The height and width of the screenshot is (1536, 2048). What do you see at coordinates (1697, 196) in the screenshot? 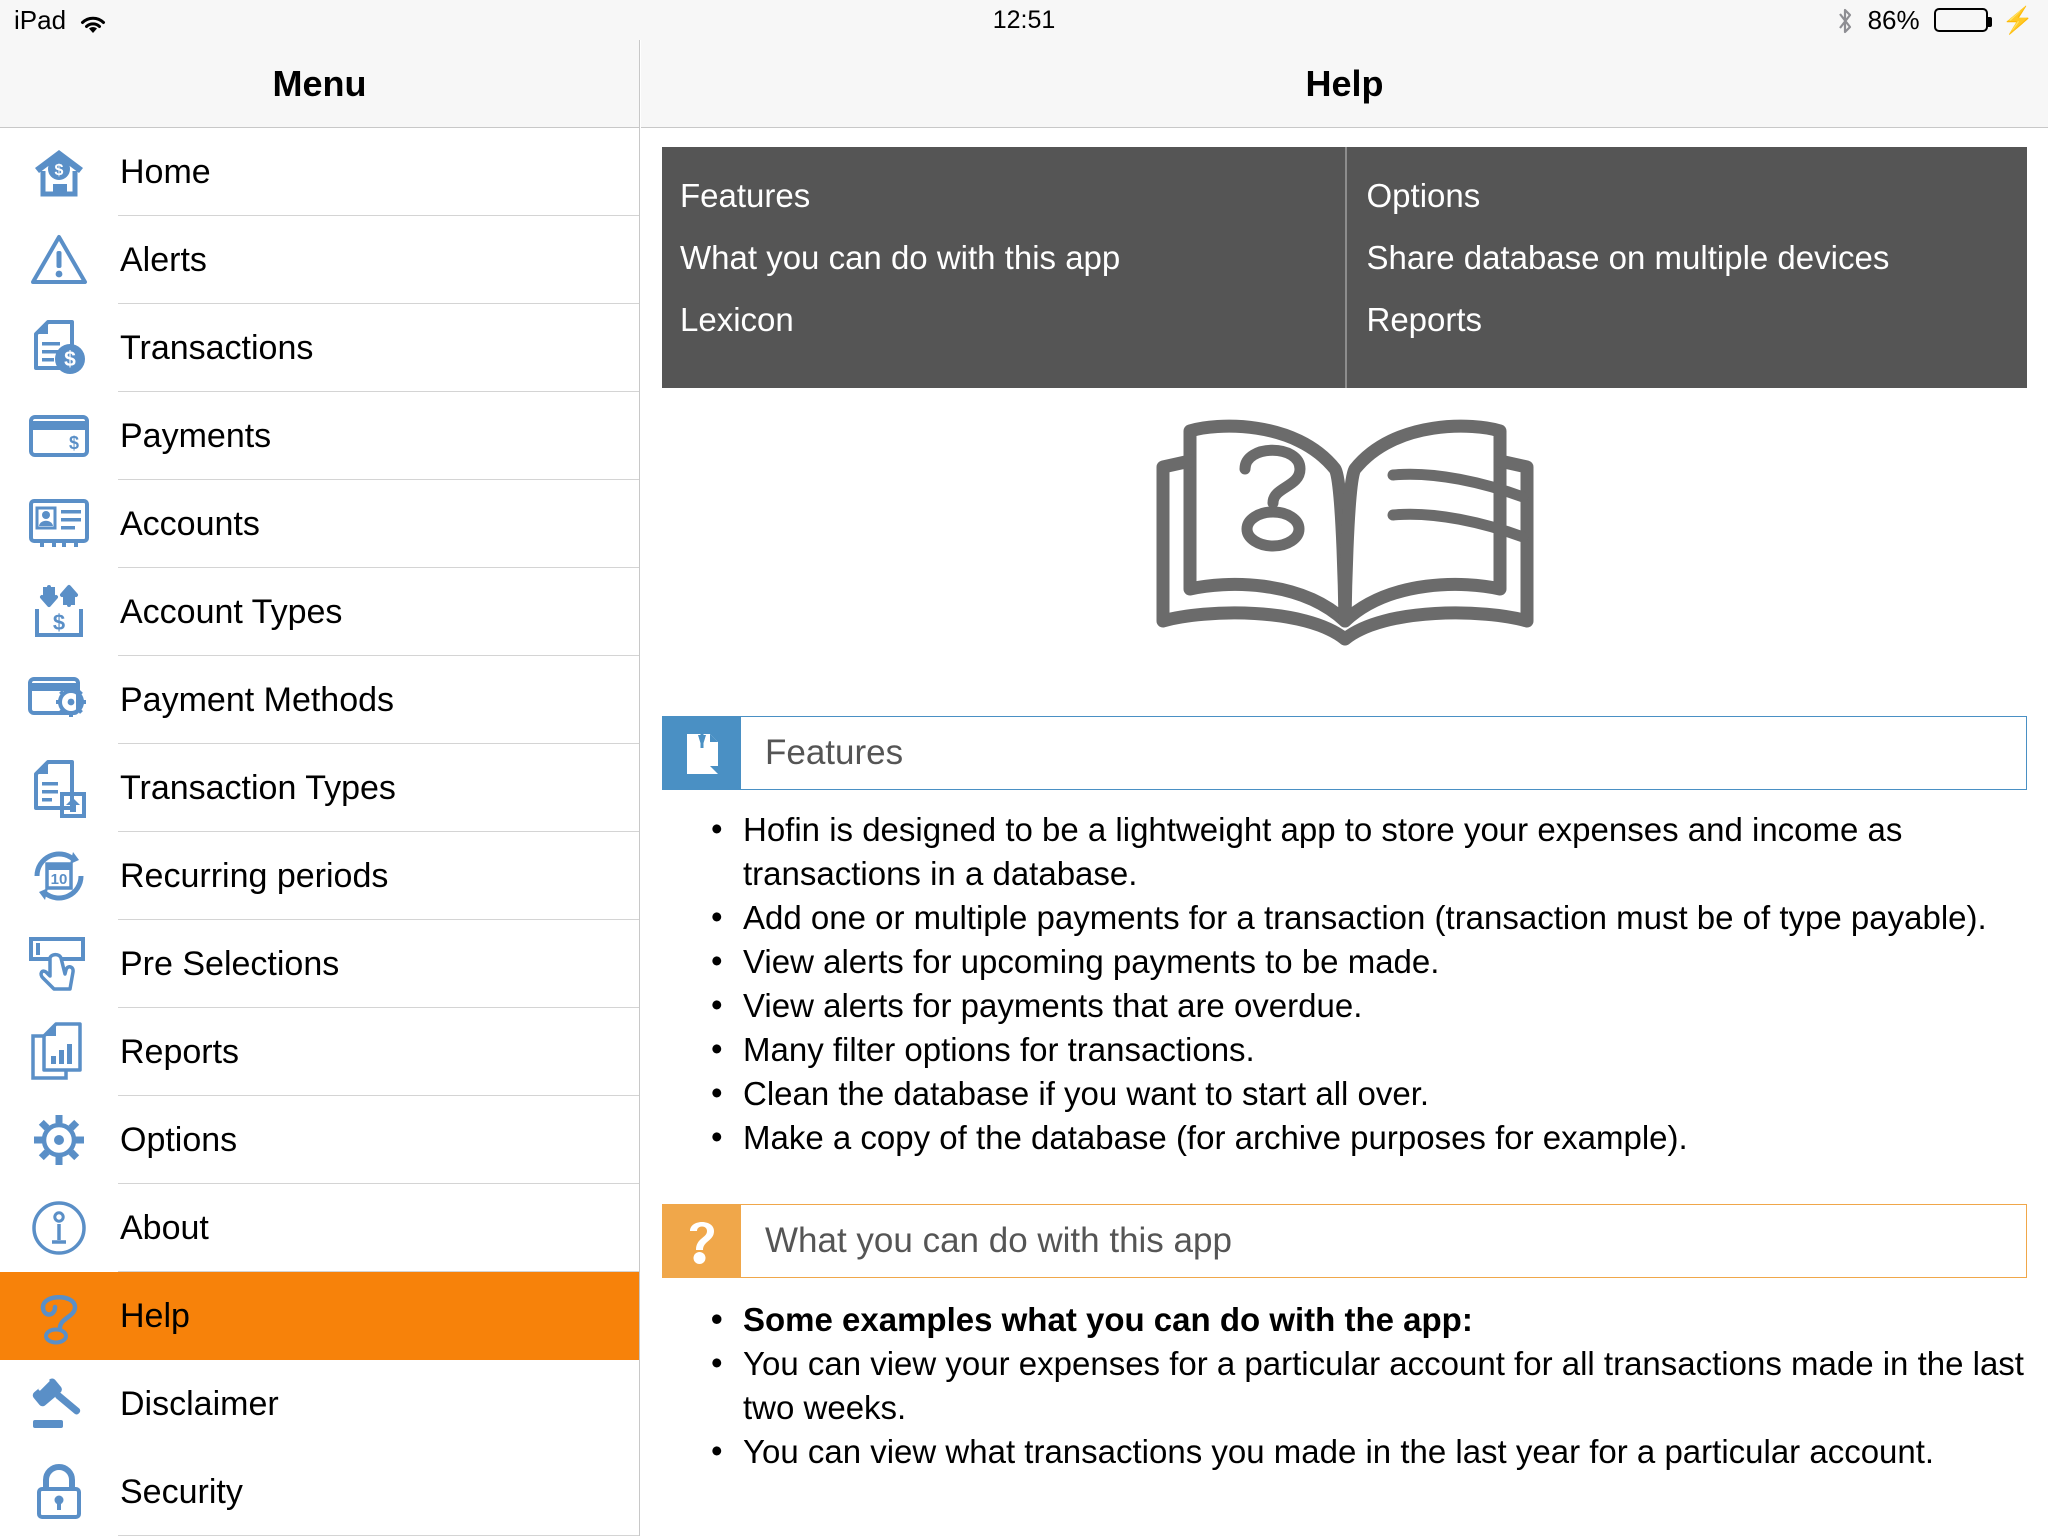
I see `quick-link-options: Options` at bounding box center [1697, 196].